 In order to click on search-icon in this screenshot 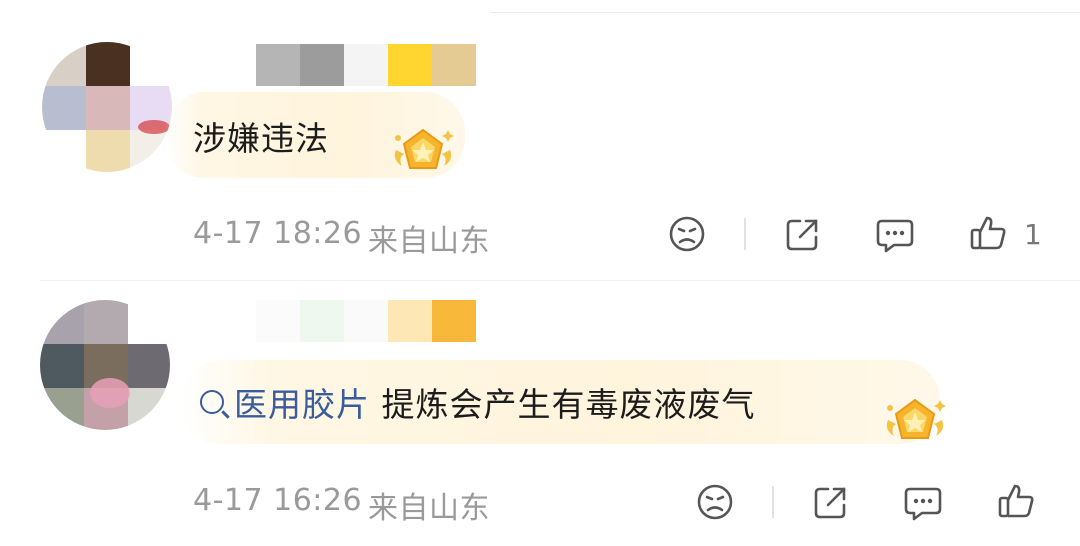, I will do `click(212, 402)`.